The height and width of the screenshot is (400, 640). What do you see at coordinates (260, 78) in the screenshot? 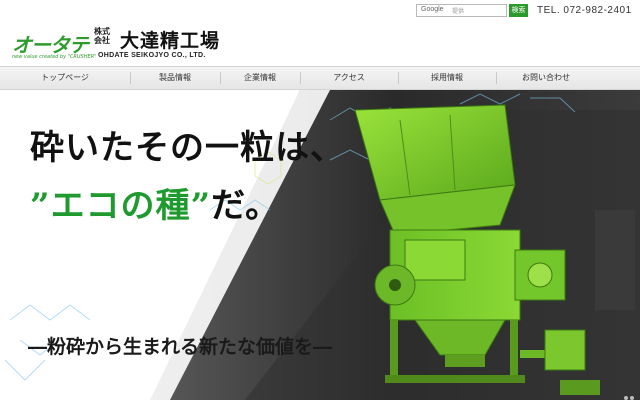
I see `nav-company: 企業情報` at bounding box center [260, 78].